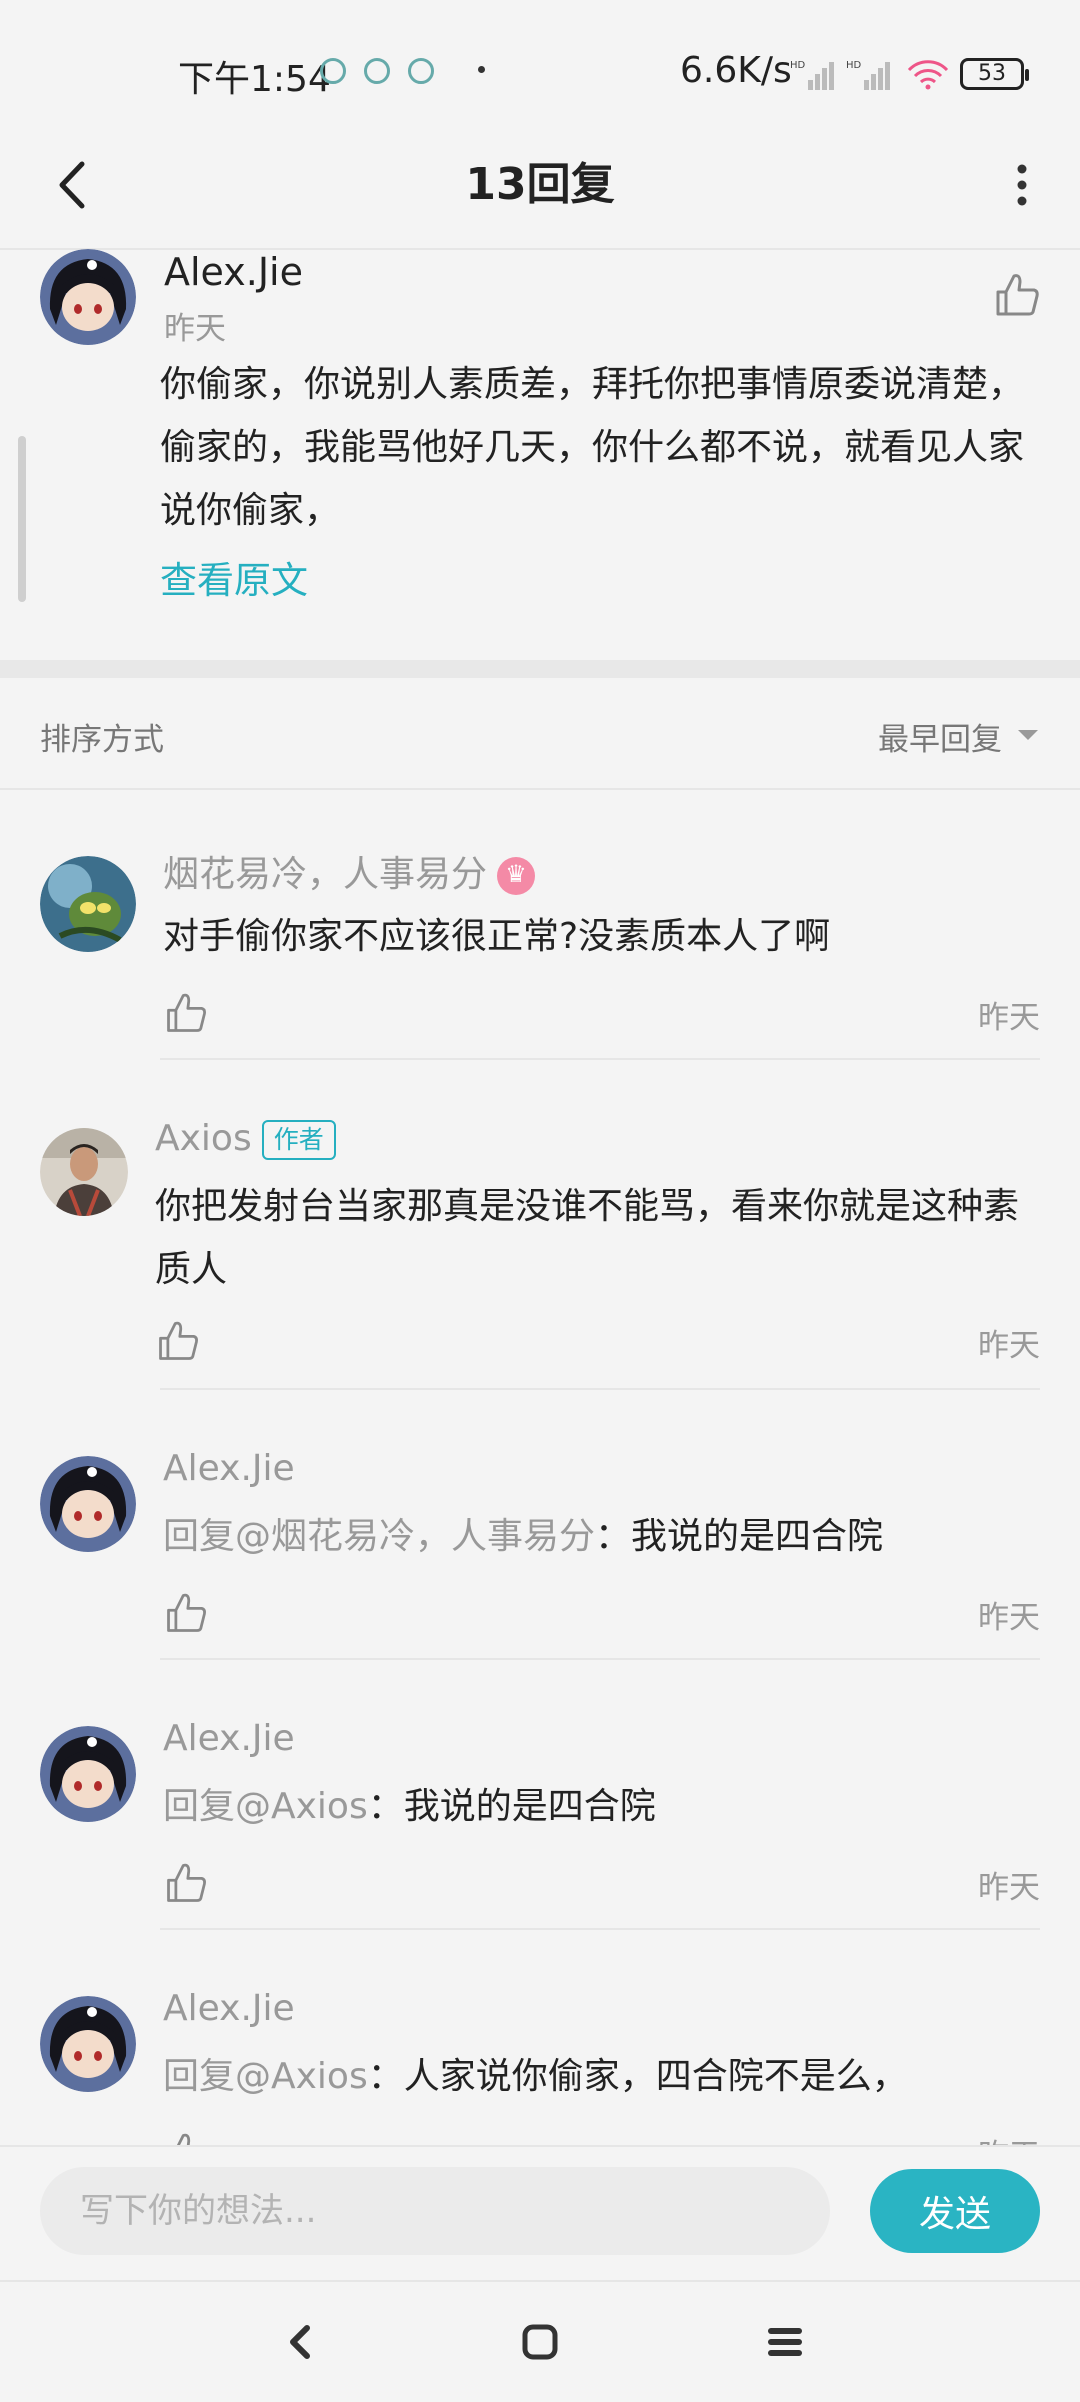 The width and height of the screenshot is (1080, 2402). Describe the element at coordinates (940, 736) in the screenshot. I see `sort-dropdown: 最早回复` at that location.